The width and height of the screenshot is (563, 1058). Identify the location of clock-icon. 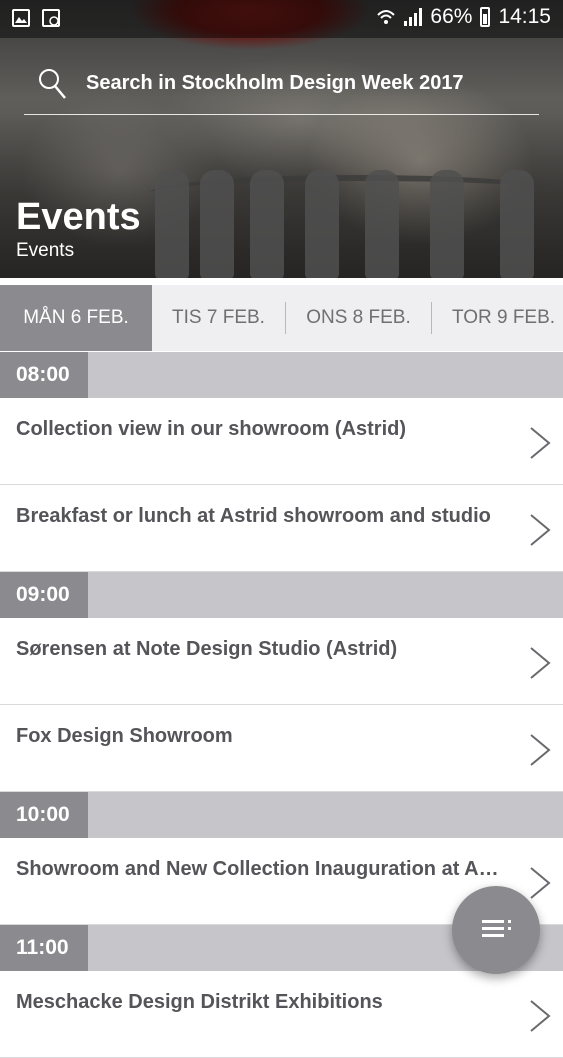
(51, 18).